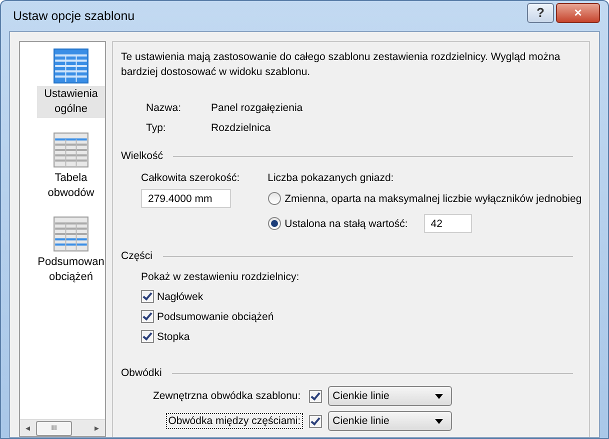 Image resolution: width=609 pixels, height=439 pixels. I want to click on radio-label: Ustalona na stałą wartość:, so click(346, 224).